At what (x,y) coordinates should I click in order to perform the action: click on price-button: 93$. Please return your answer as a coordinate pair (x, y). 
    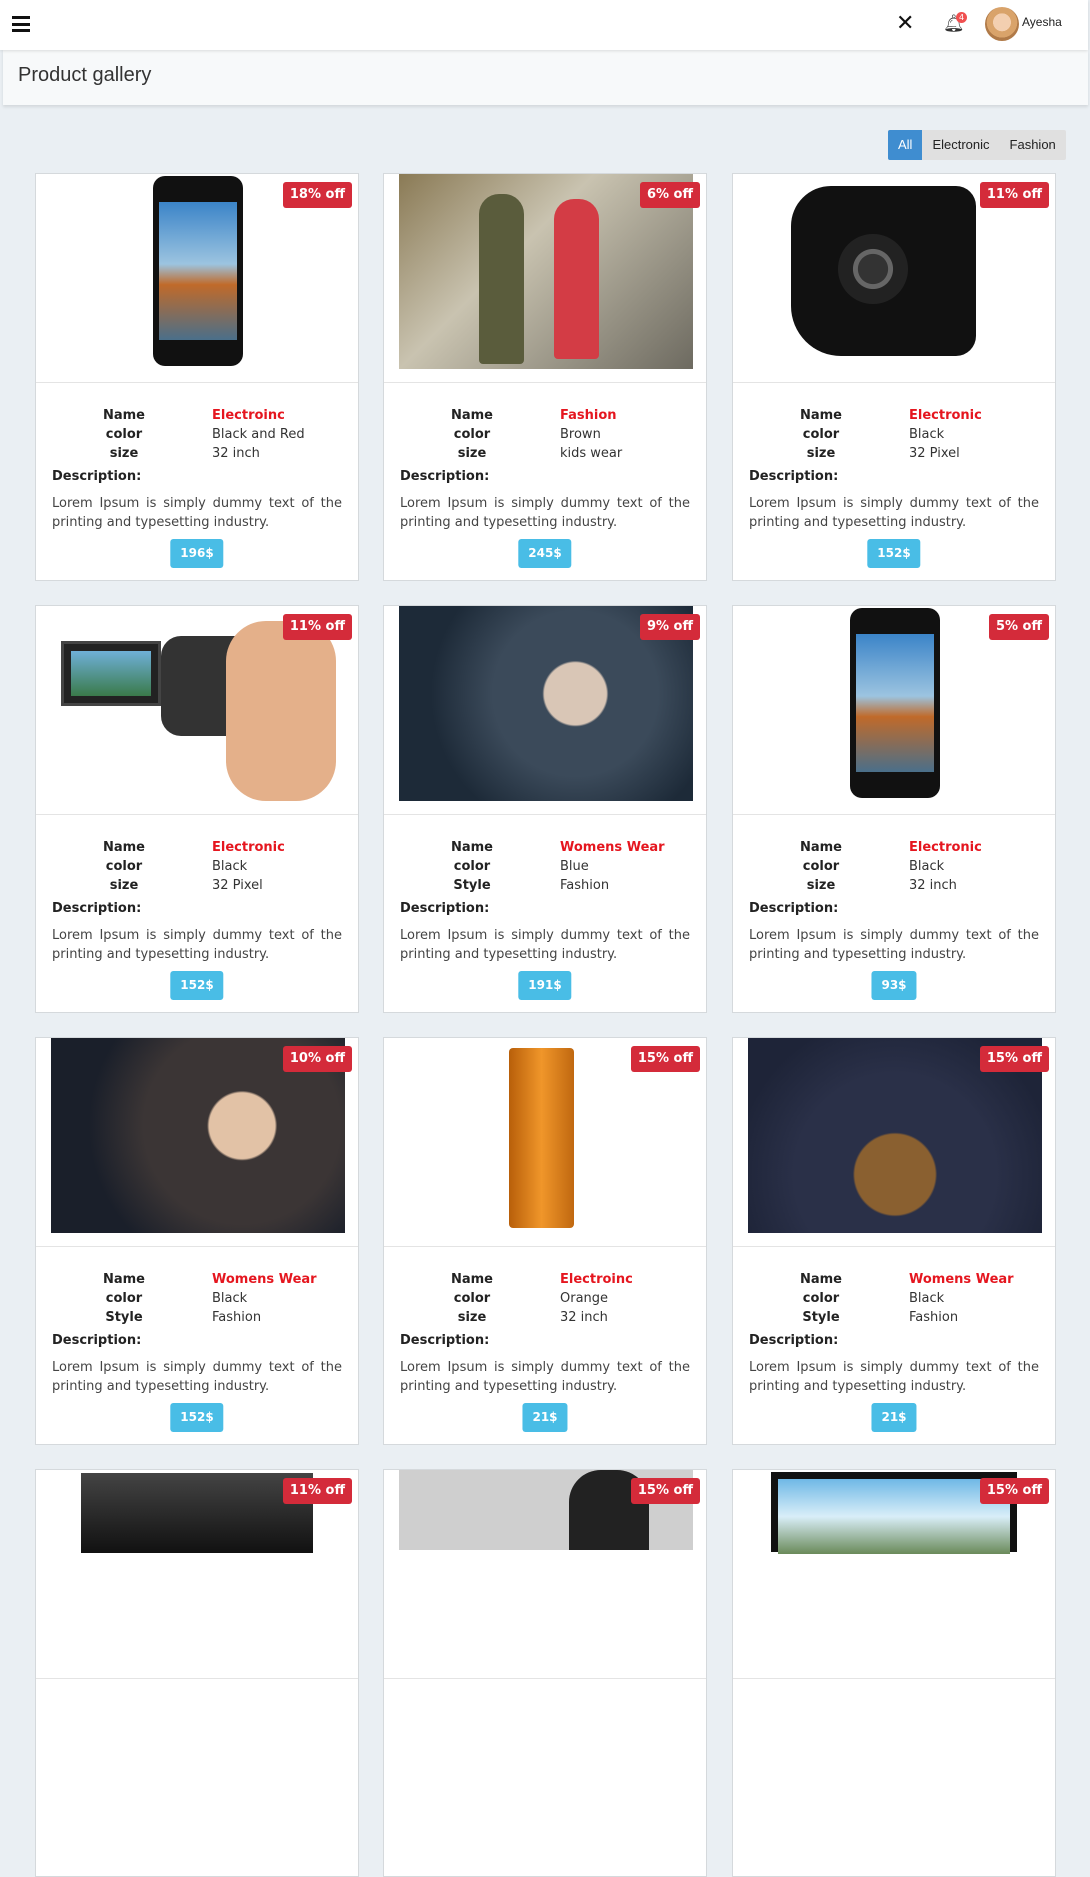
    Looking at the image, I should click on (894, 985).